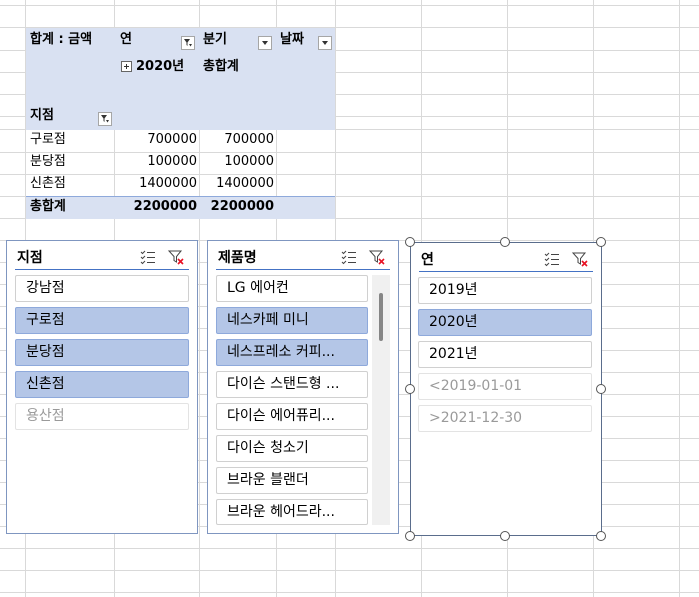  Describe the element at coordinates (48, 183) in the screenshot. I see `pivot-row-label: 신촌점` at that location.